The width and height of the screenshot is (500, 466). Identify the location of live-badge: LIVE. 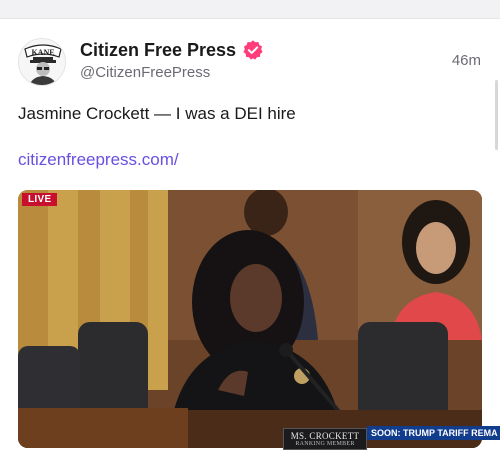
(40, 199).